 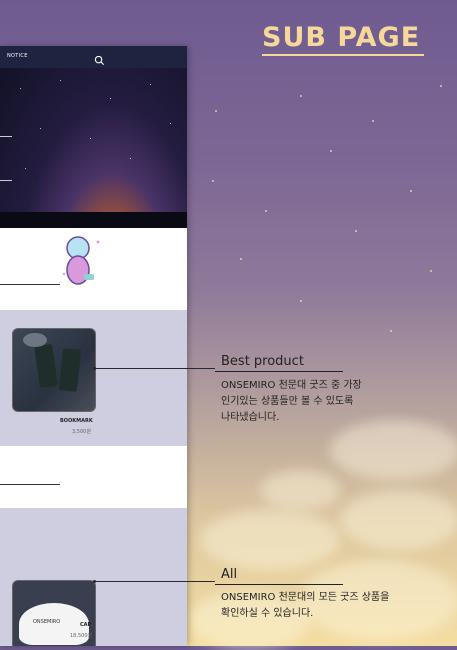 I want to click on cap-print-text: ONSEMIRO, so click(x=47, y=622).